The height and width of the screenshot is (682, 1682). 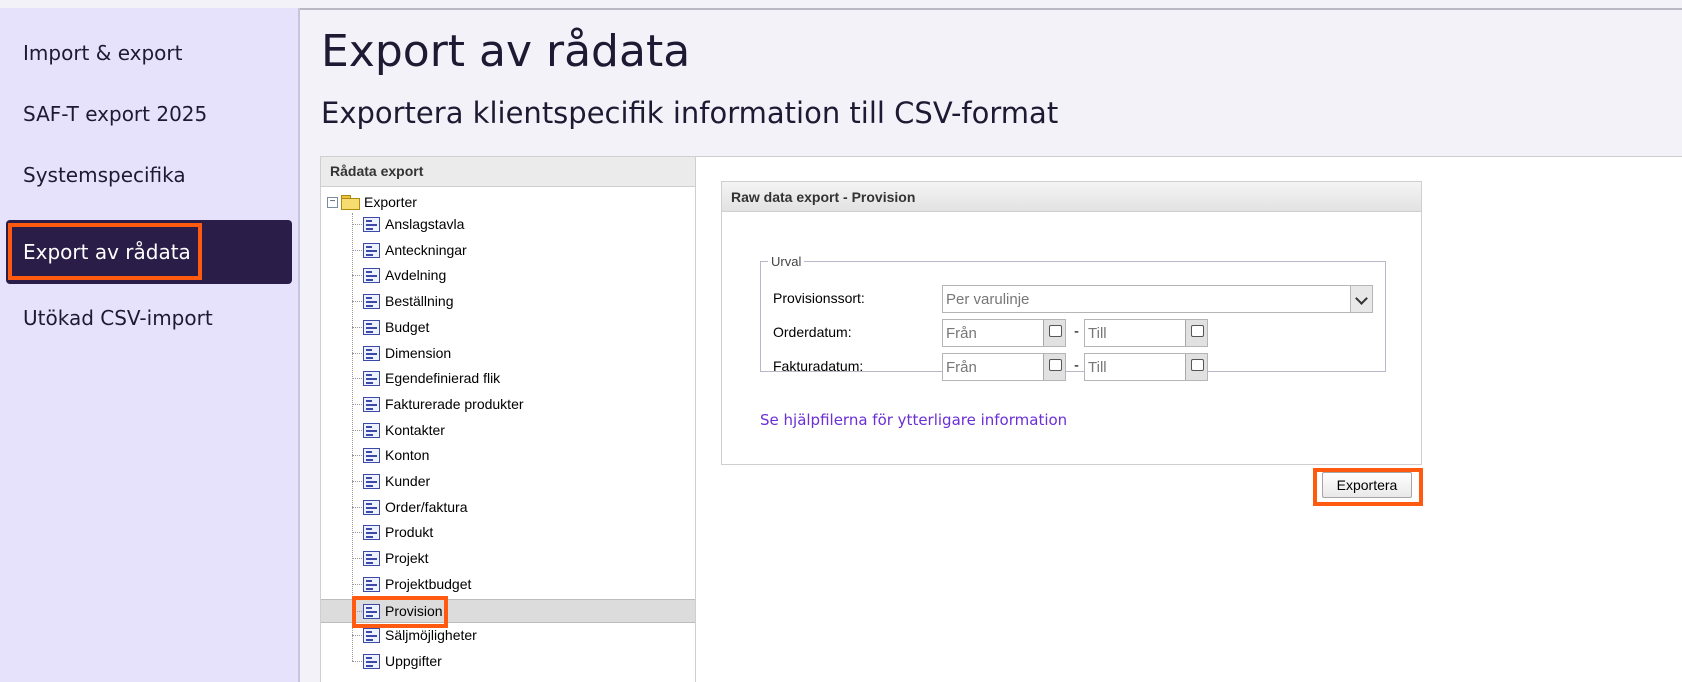 I want to click on tree-item: Anslagstavla, so click(x=508, y=225).